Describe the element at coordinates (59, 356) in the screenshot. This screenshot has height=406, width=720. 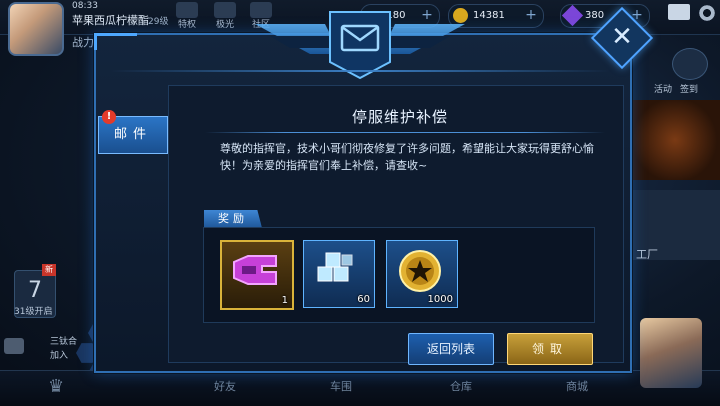
I see `chat-line-2: 加入` at that location.